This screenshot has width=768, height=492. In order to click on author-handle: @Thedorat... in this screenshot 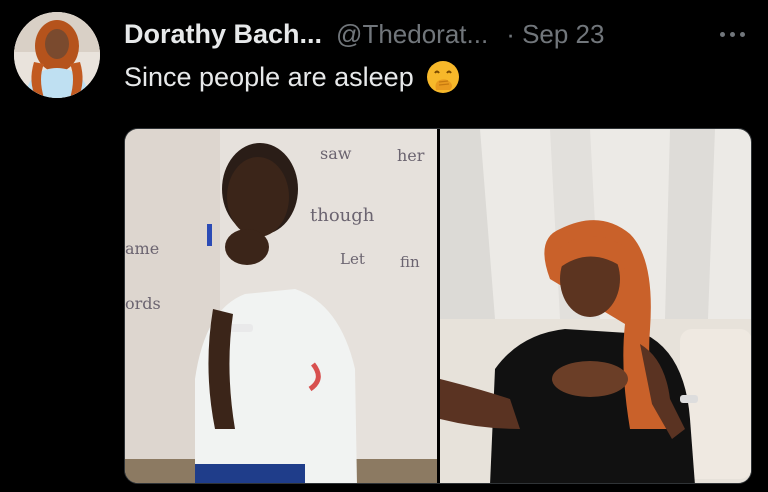, I will do `click(412, 34)`.